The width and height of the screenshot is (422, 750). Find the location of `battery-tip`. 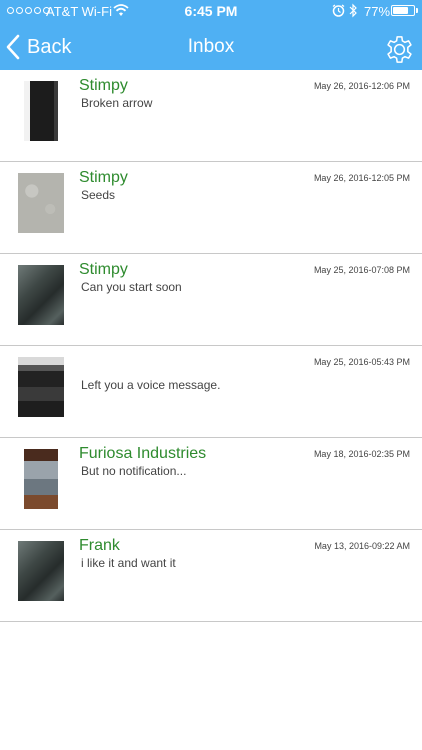

battery-tip is located at coordinates (417, 10).